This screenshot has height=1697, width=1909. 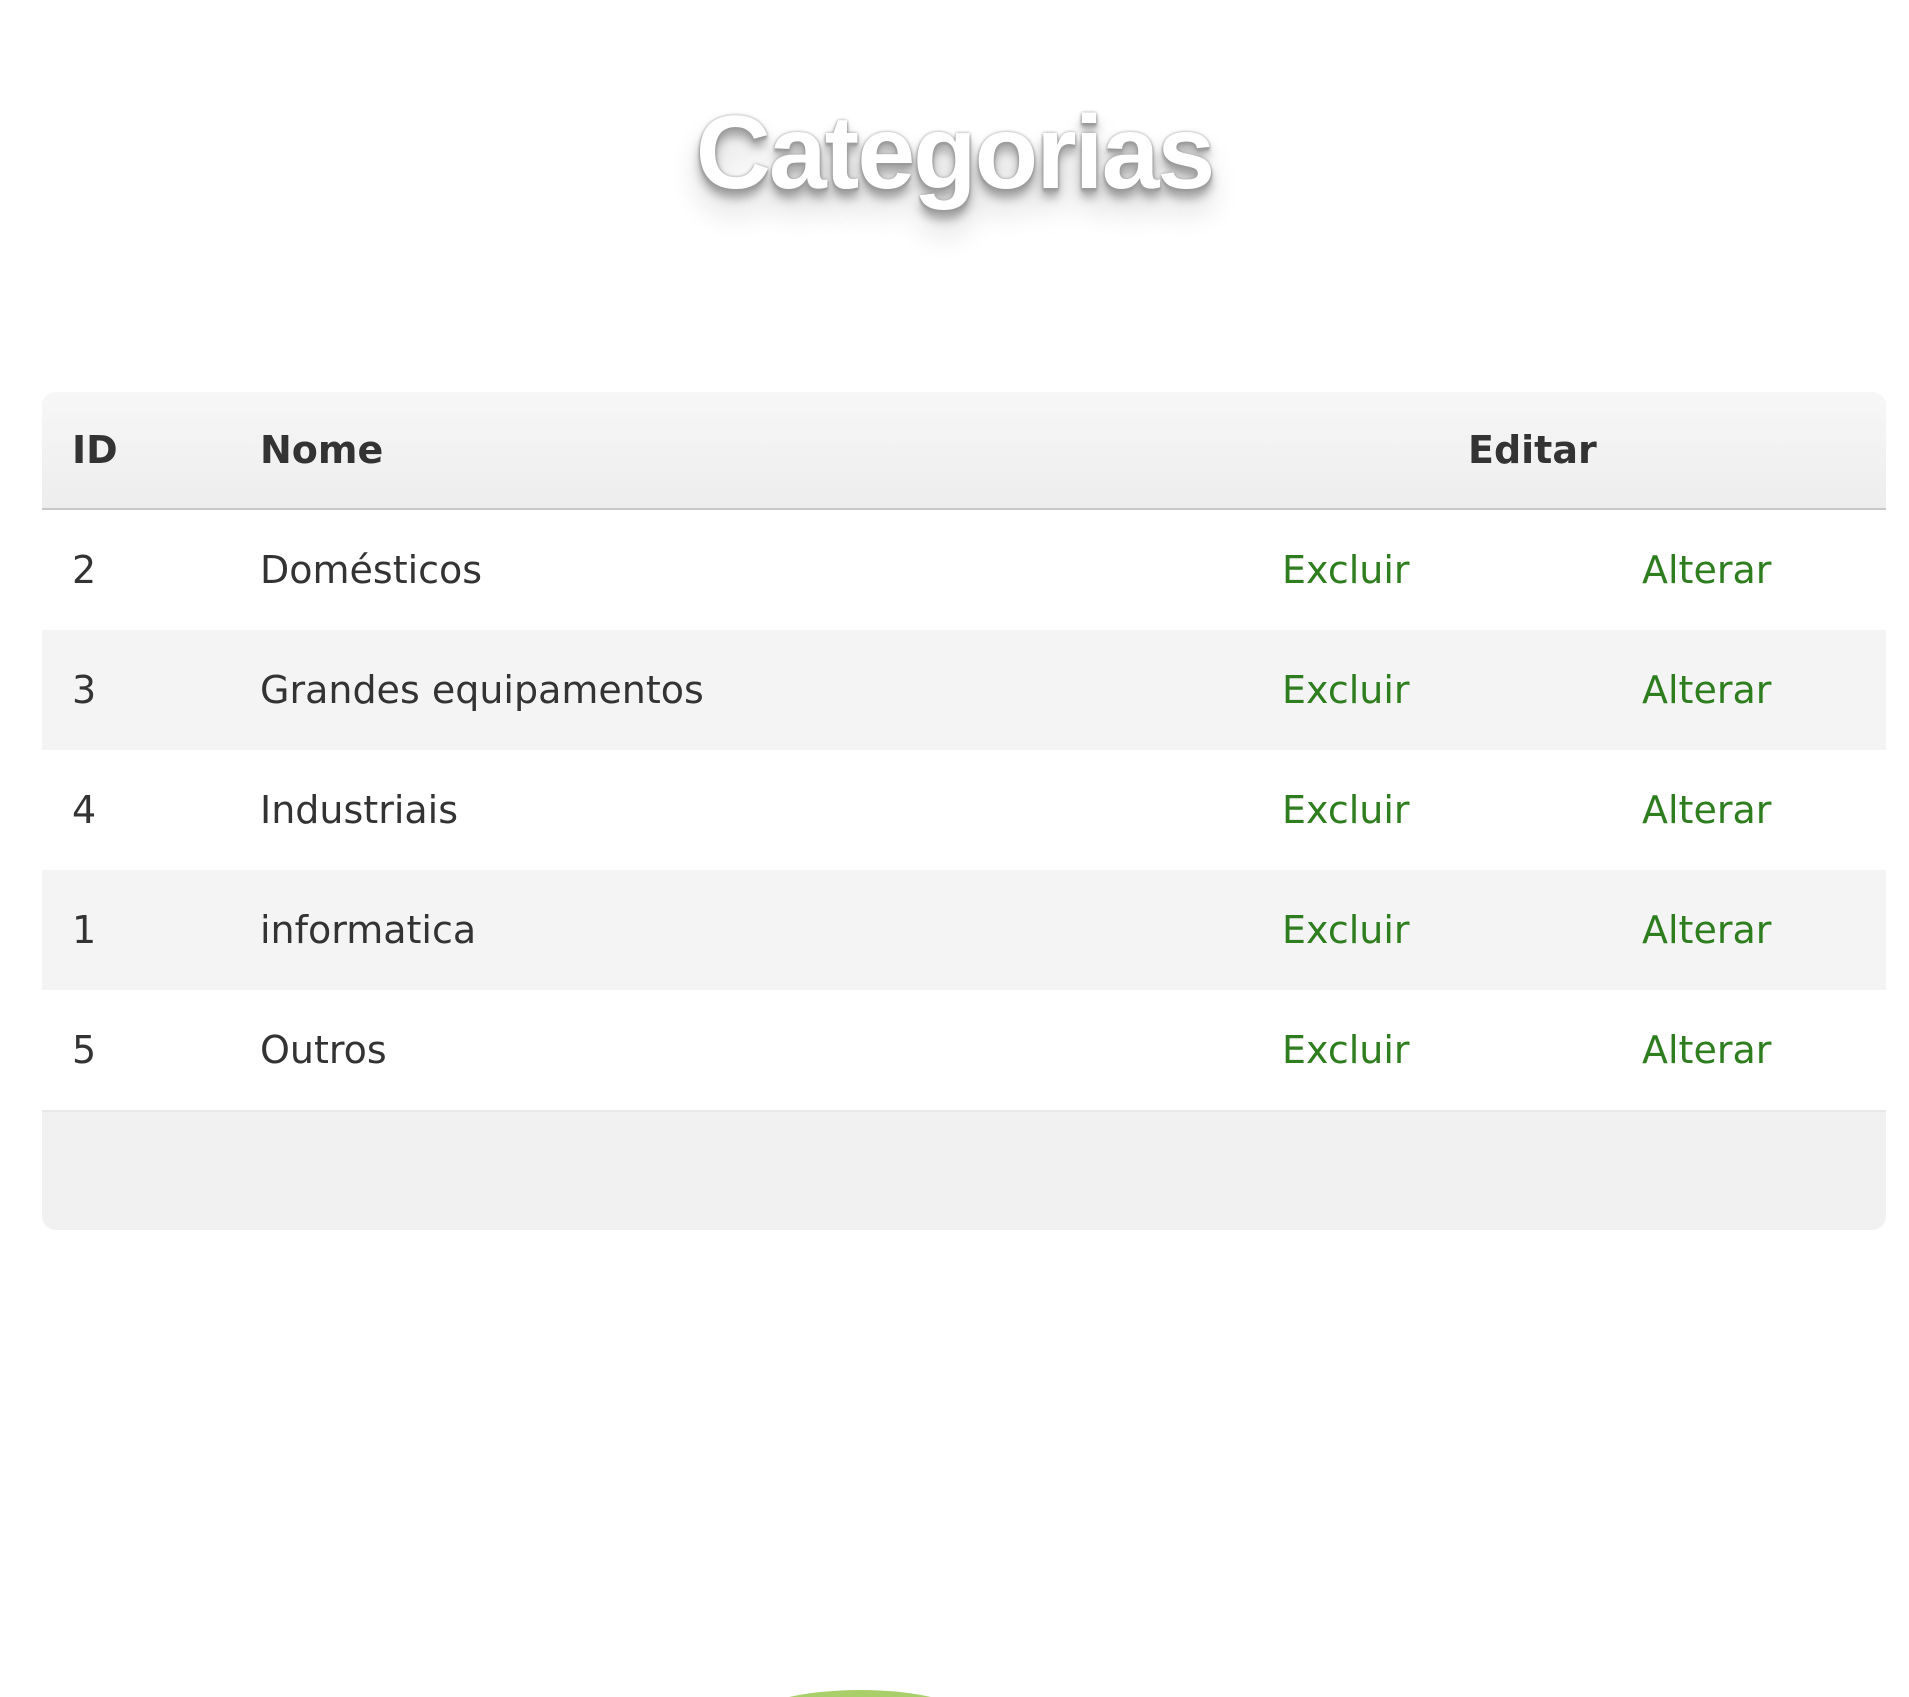 What do you see at coordinates (84, 690) in the screenshot?
I see `cell-id: 3` at bounding box center [84, 690].